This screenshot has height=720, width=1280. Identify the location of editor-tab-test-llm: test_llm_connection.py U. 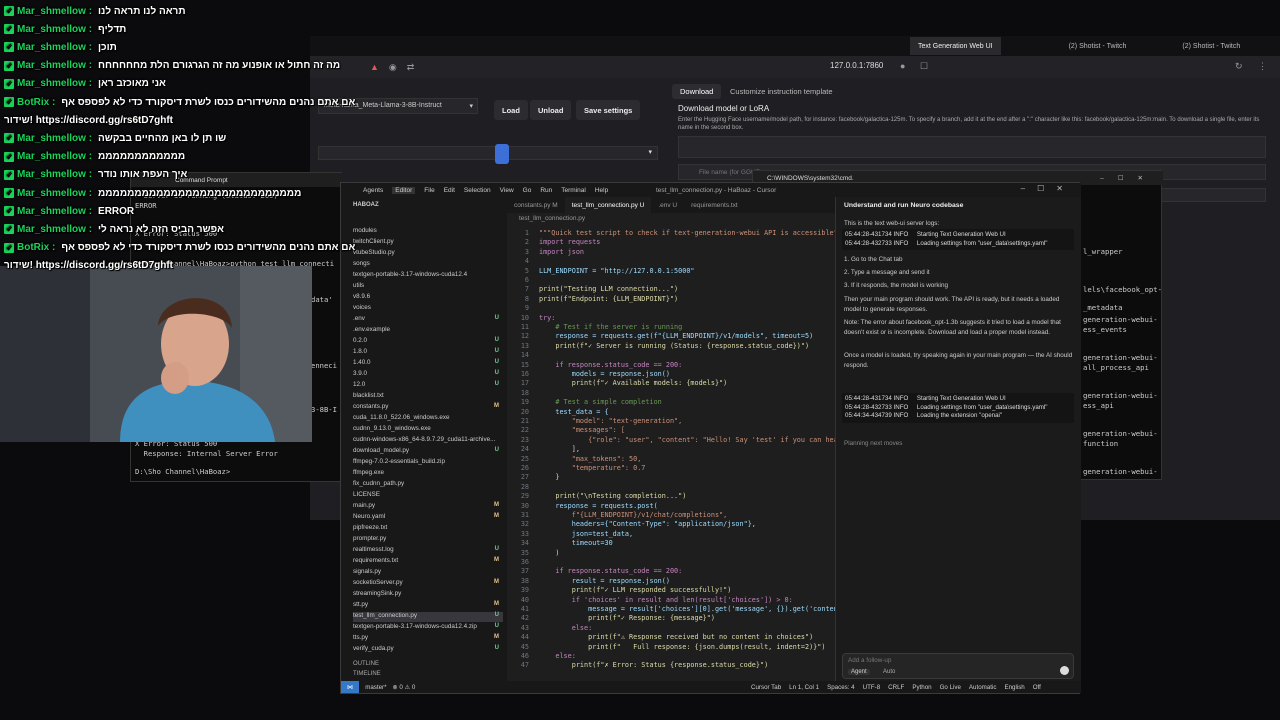
(608, 205).